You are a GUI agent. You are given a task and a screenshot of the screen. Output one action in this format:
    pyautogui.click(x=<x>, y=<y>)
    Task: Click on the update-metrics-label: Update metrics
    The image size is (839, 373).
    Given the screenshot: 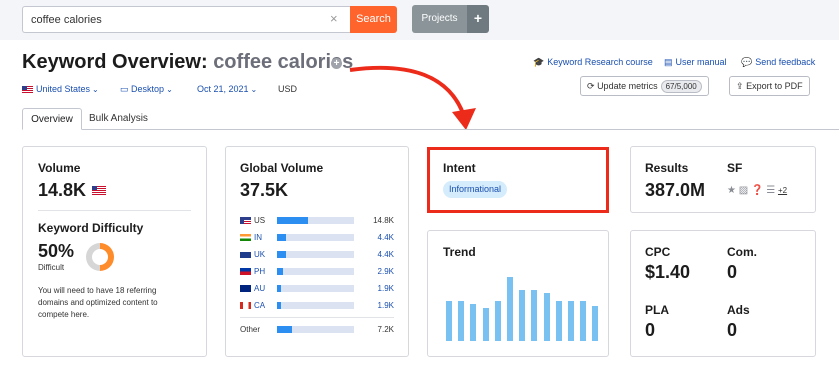 What is the action you would take?
    pyautogui.click(x=627, y=86)
    